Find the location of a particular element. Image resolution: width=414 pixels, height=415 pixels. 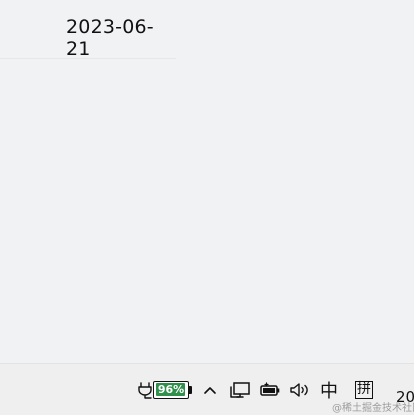

volume-button is located at coordinates (300, 389).